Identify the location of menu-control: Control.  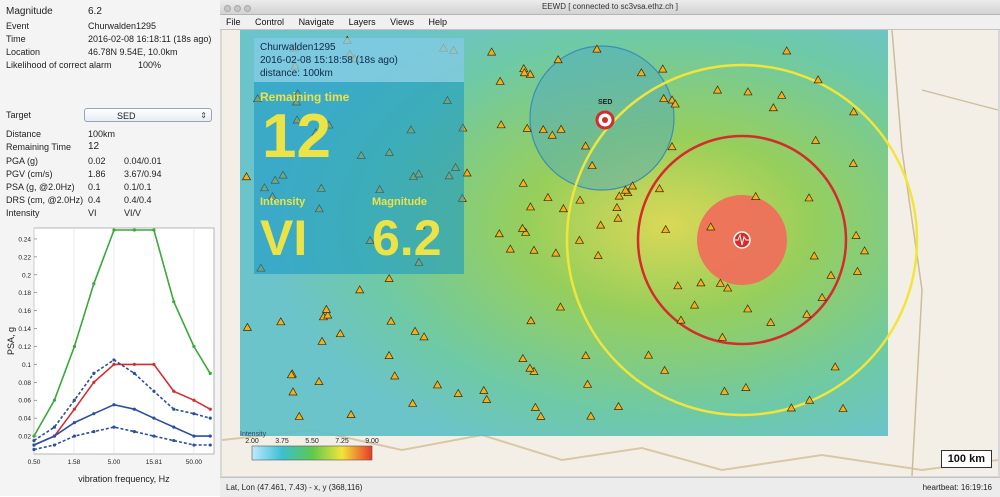
(269, 22).